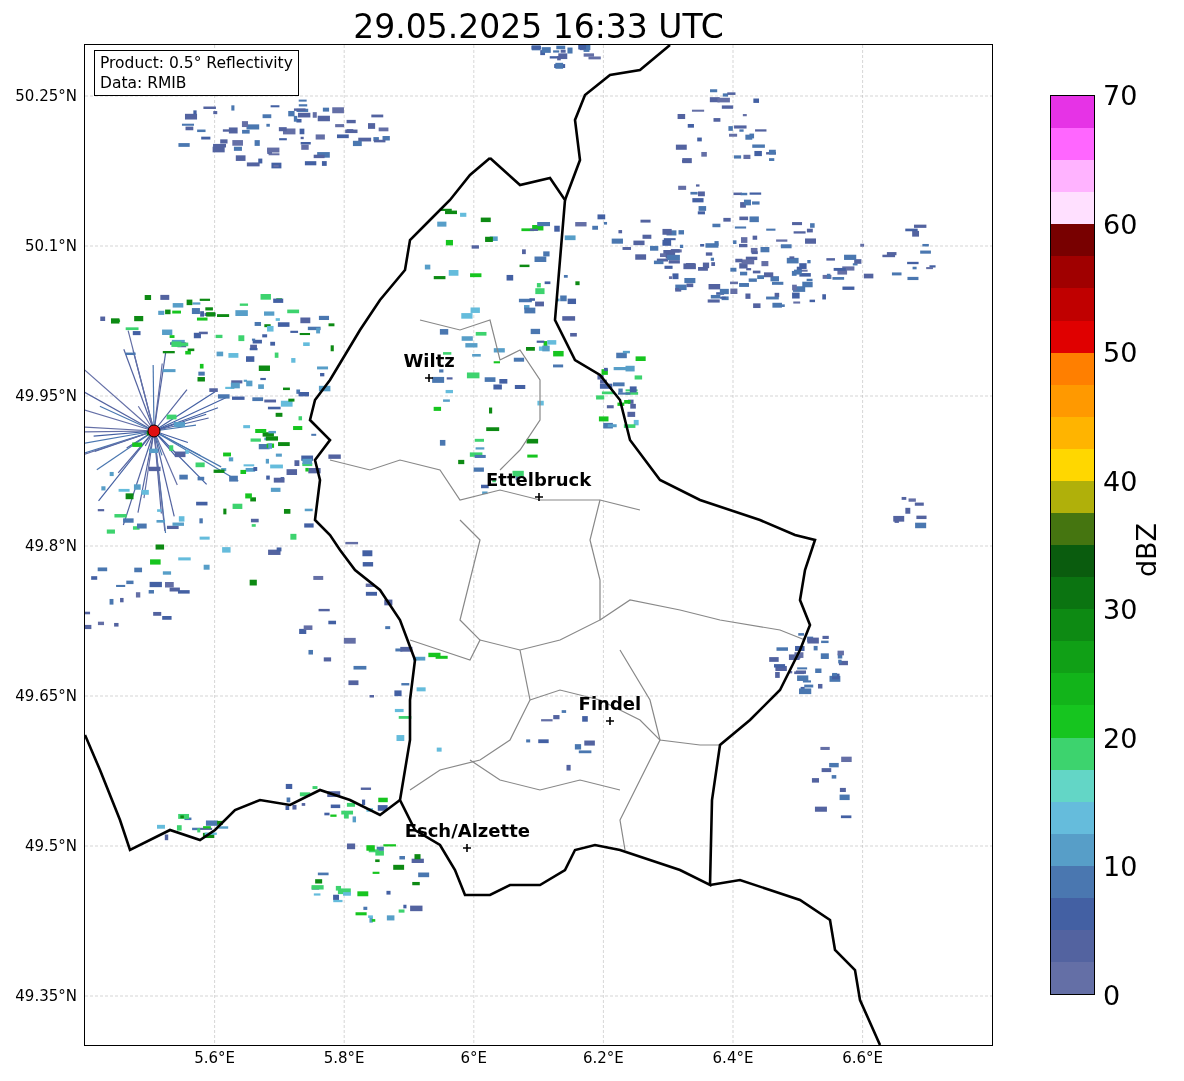  What do you see at coordinates (429, 361) in the screenshot?
I see `city-label: Wiltz` at bounding box center [429, 361].